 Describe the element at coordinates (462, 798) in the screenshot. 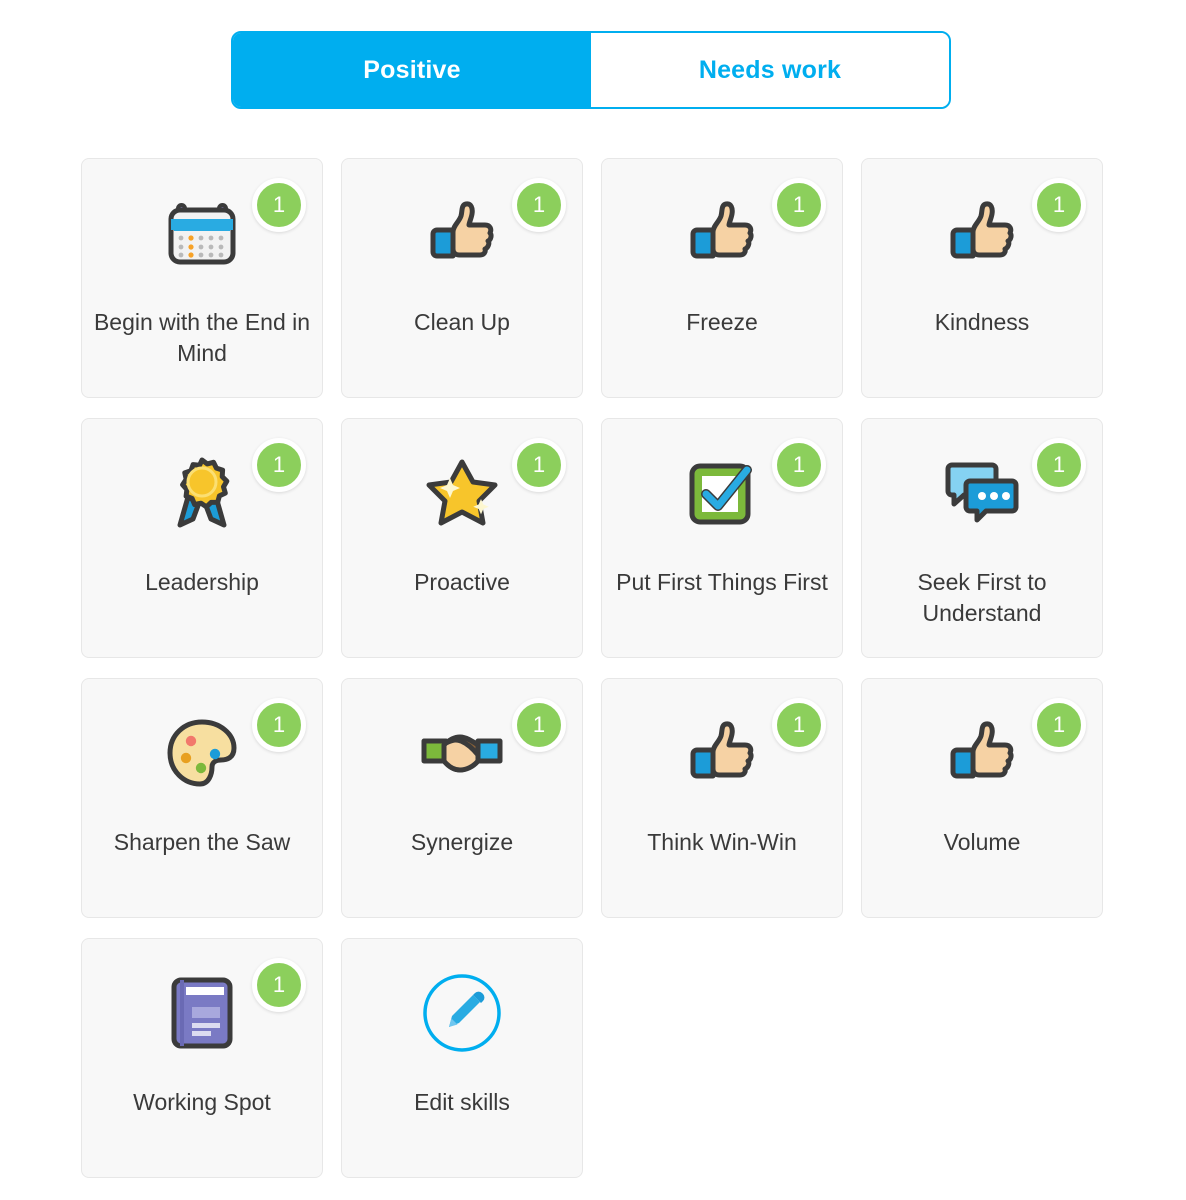

I see `skill-card: 1 Synergize` at that location.